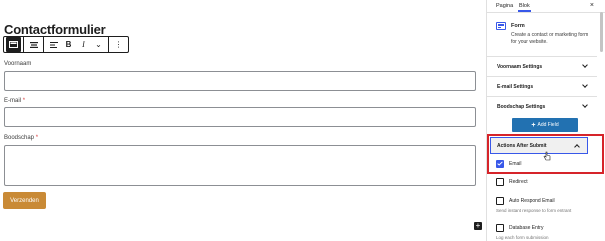  I want to click on panel-label: E-mail Settings, so click(515, 87).